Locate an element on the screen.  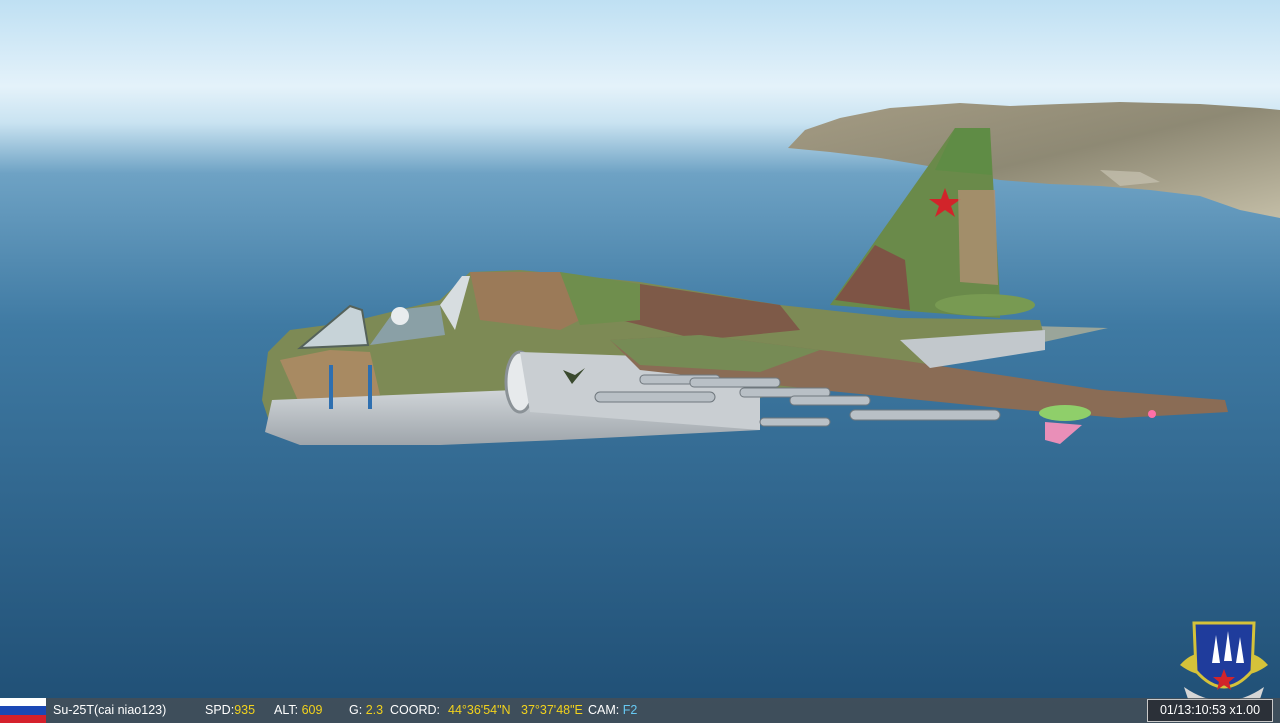
coord-label: COORD: is located at coordinates (415, 710).